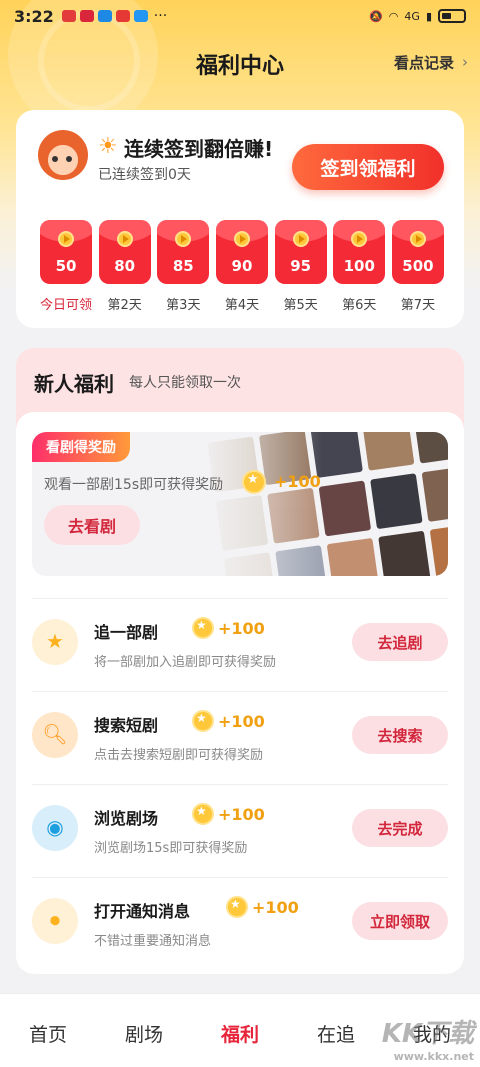  Describe the element at coordinates (242, 305) in the screenshot. I see `day-label: 第4天` at that location.